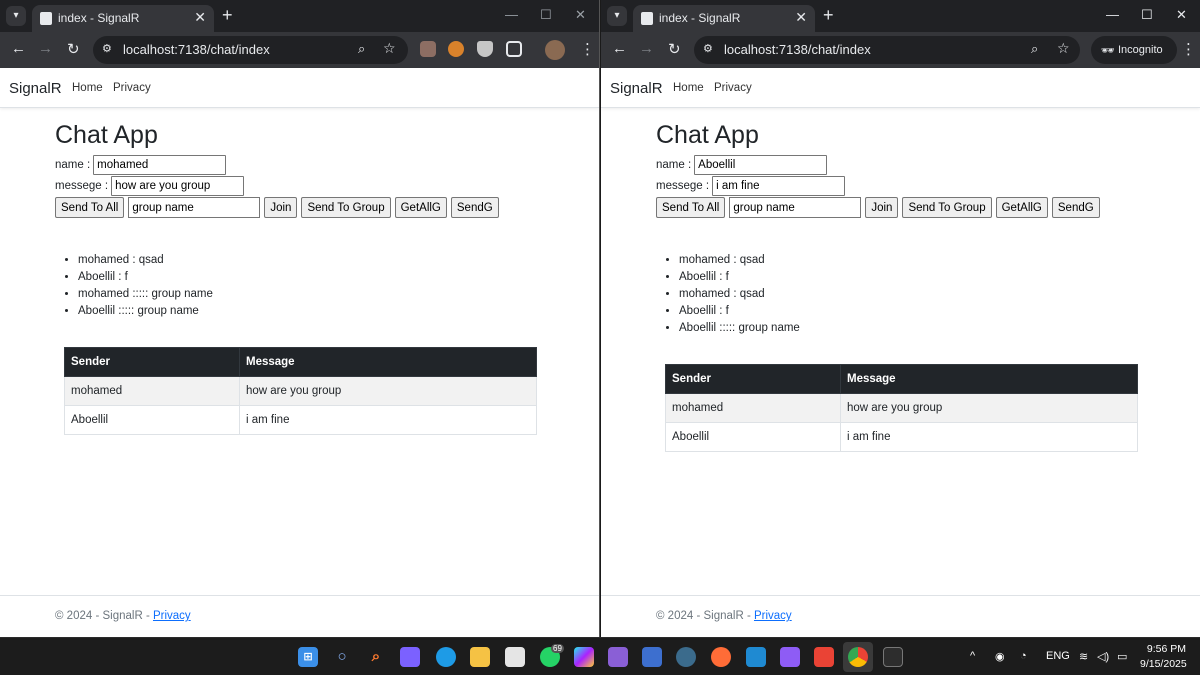 The image size is (1200, 675). Describe the element at coordinates (515, 657) in the screenshot. I see `store-icon` at that location.